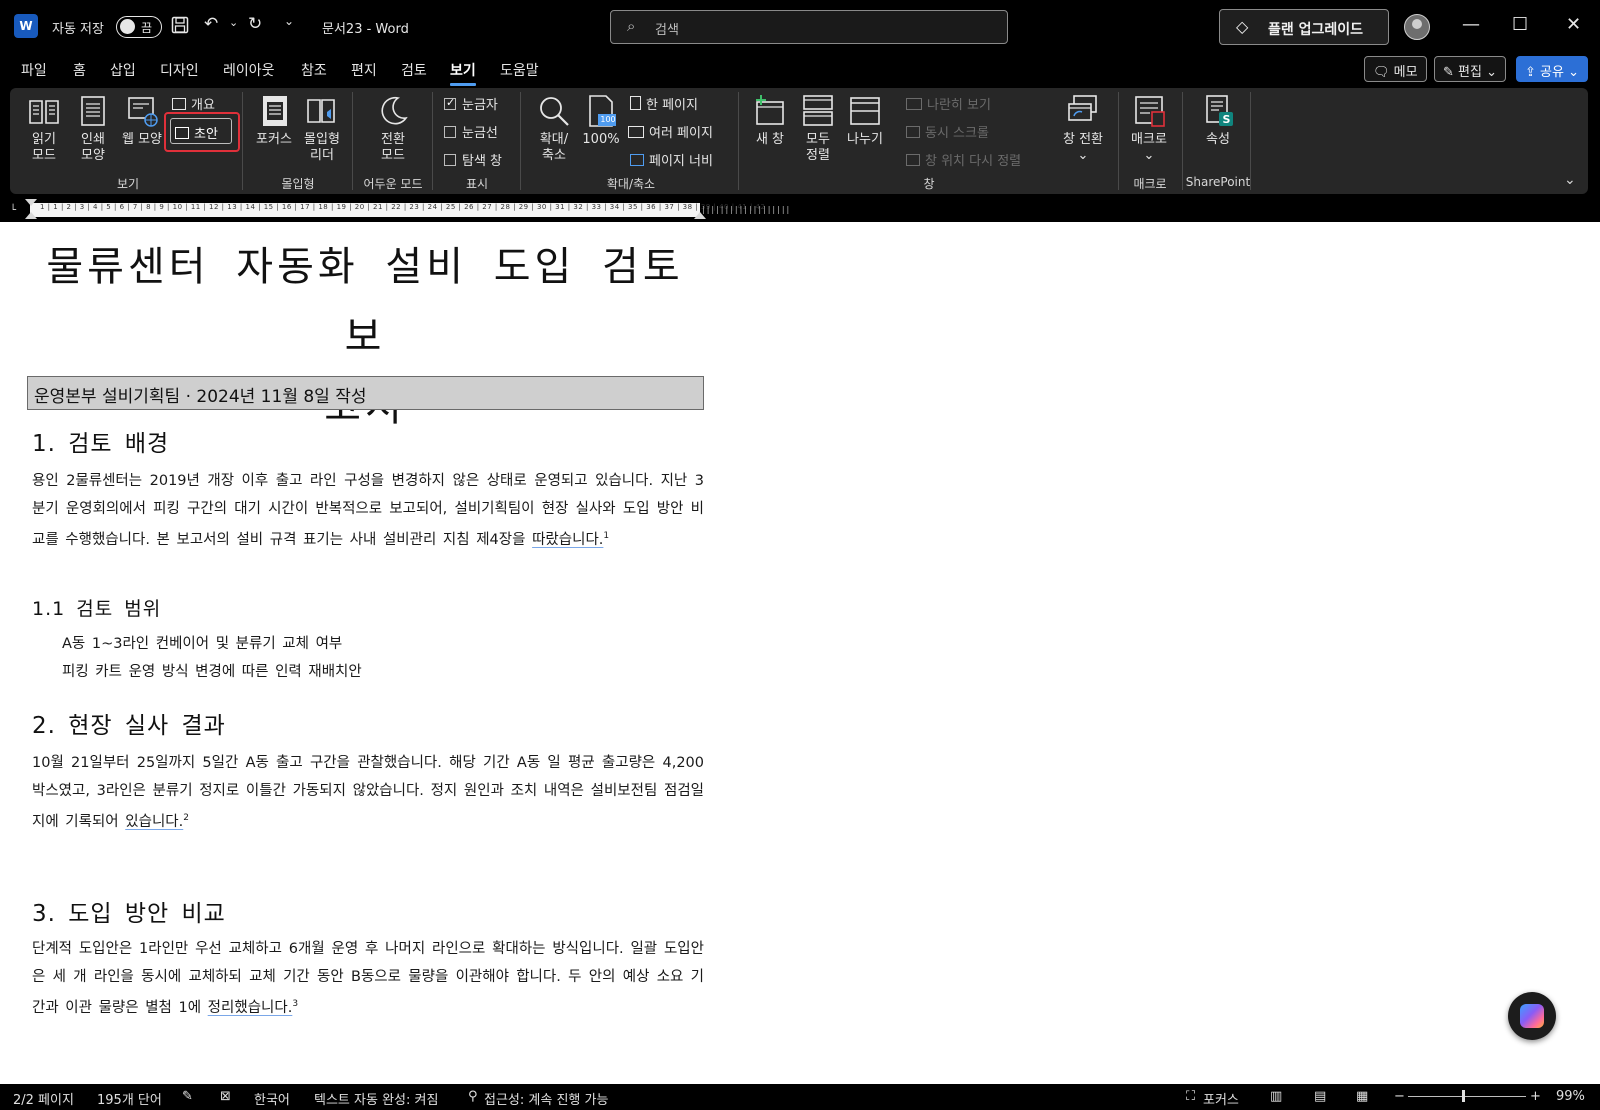 This screenshot has width=1600, height=1110. I want to click on accessibility-status: 접근성: 계속 진행 가능, so click(546, 1098).